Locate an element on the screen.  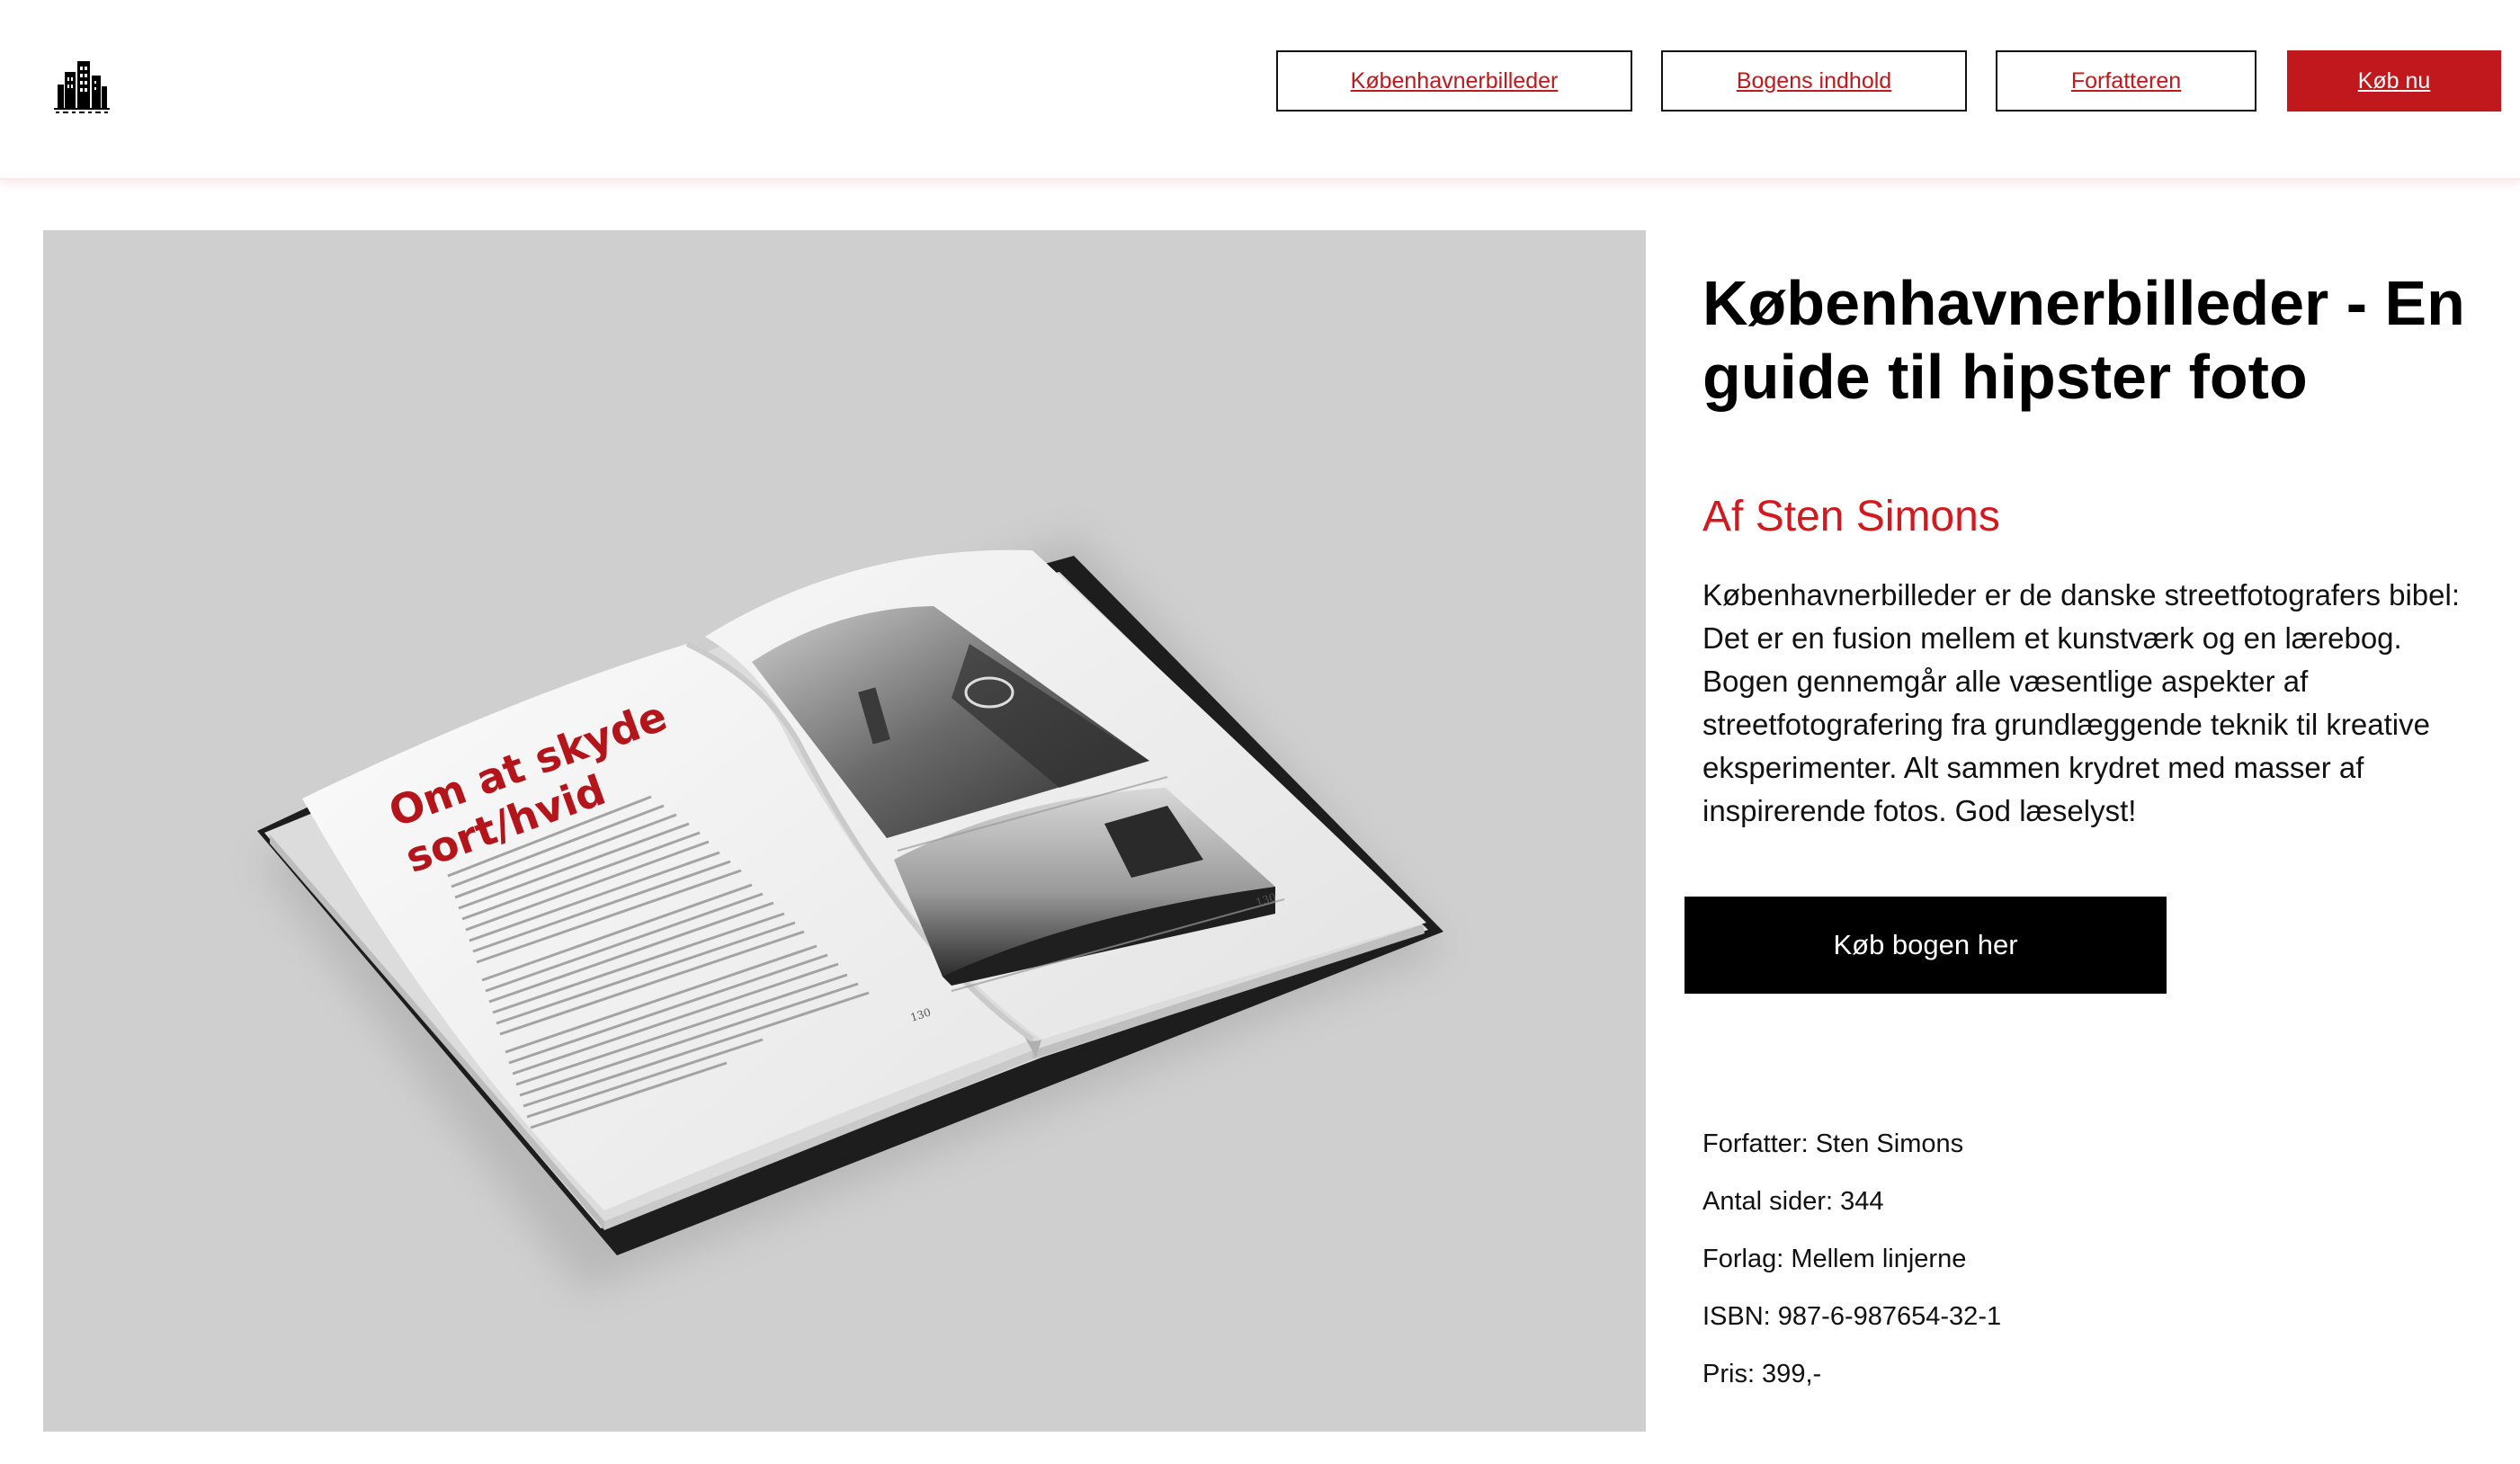
buy-book-button: Køb bogen her is located at coordinates (1925, 946).